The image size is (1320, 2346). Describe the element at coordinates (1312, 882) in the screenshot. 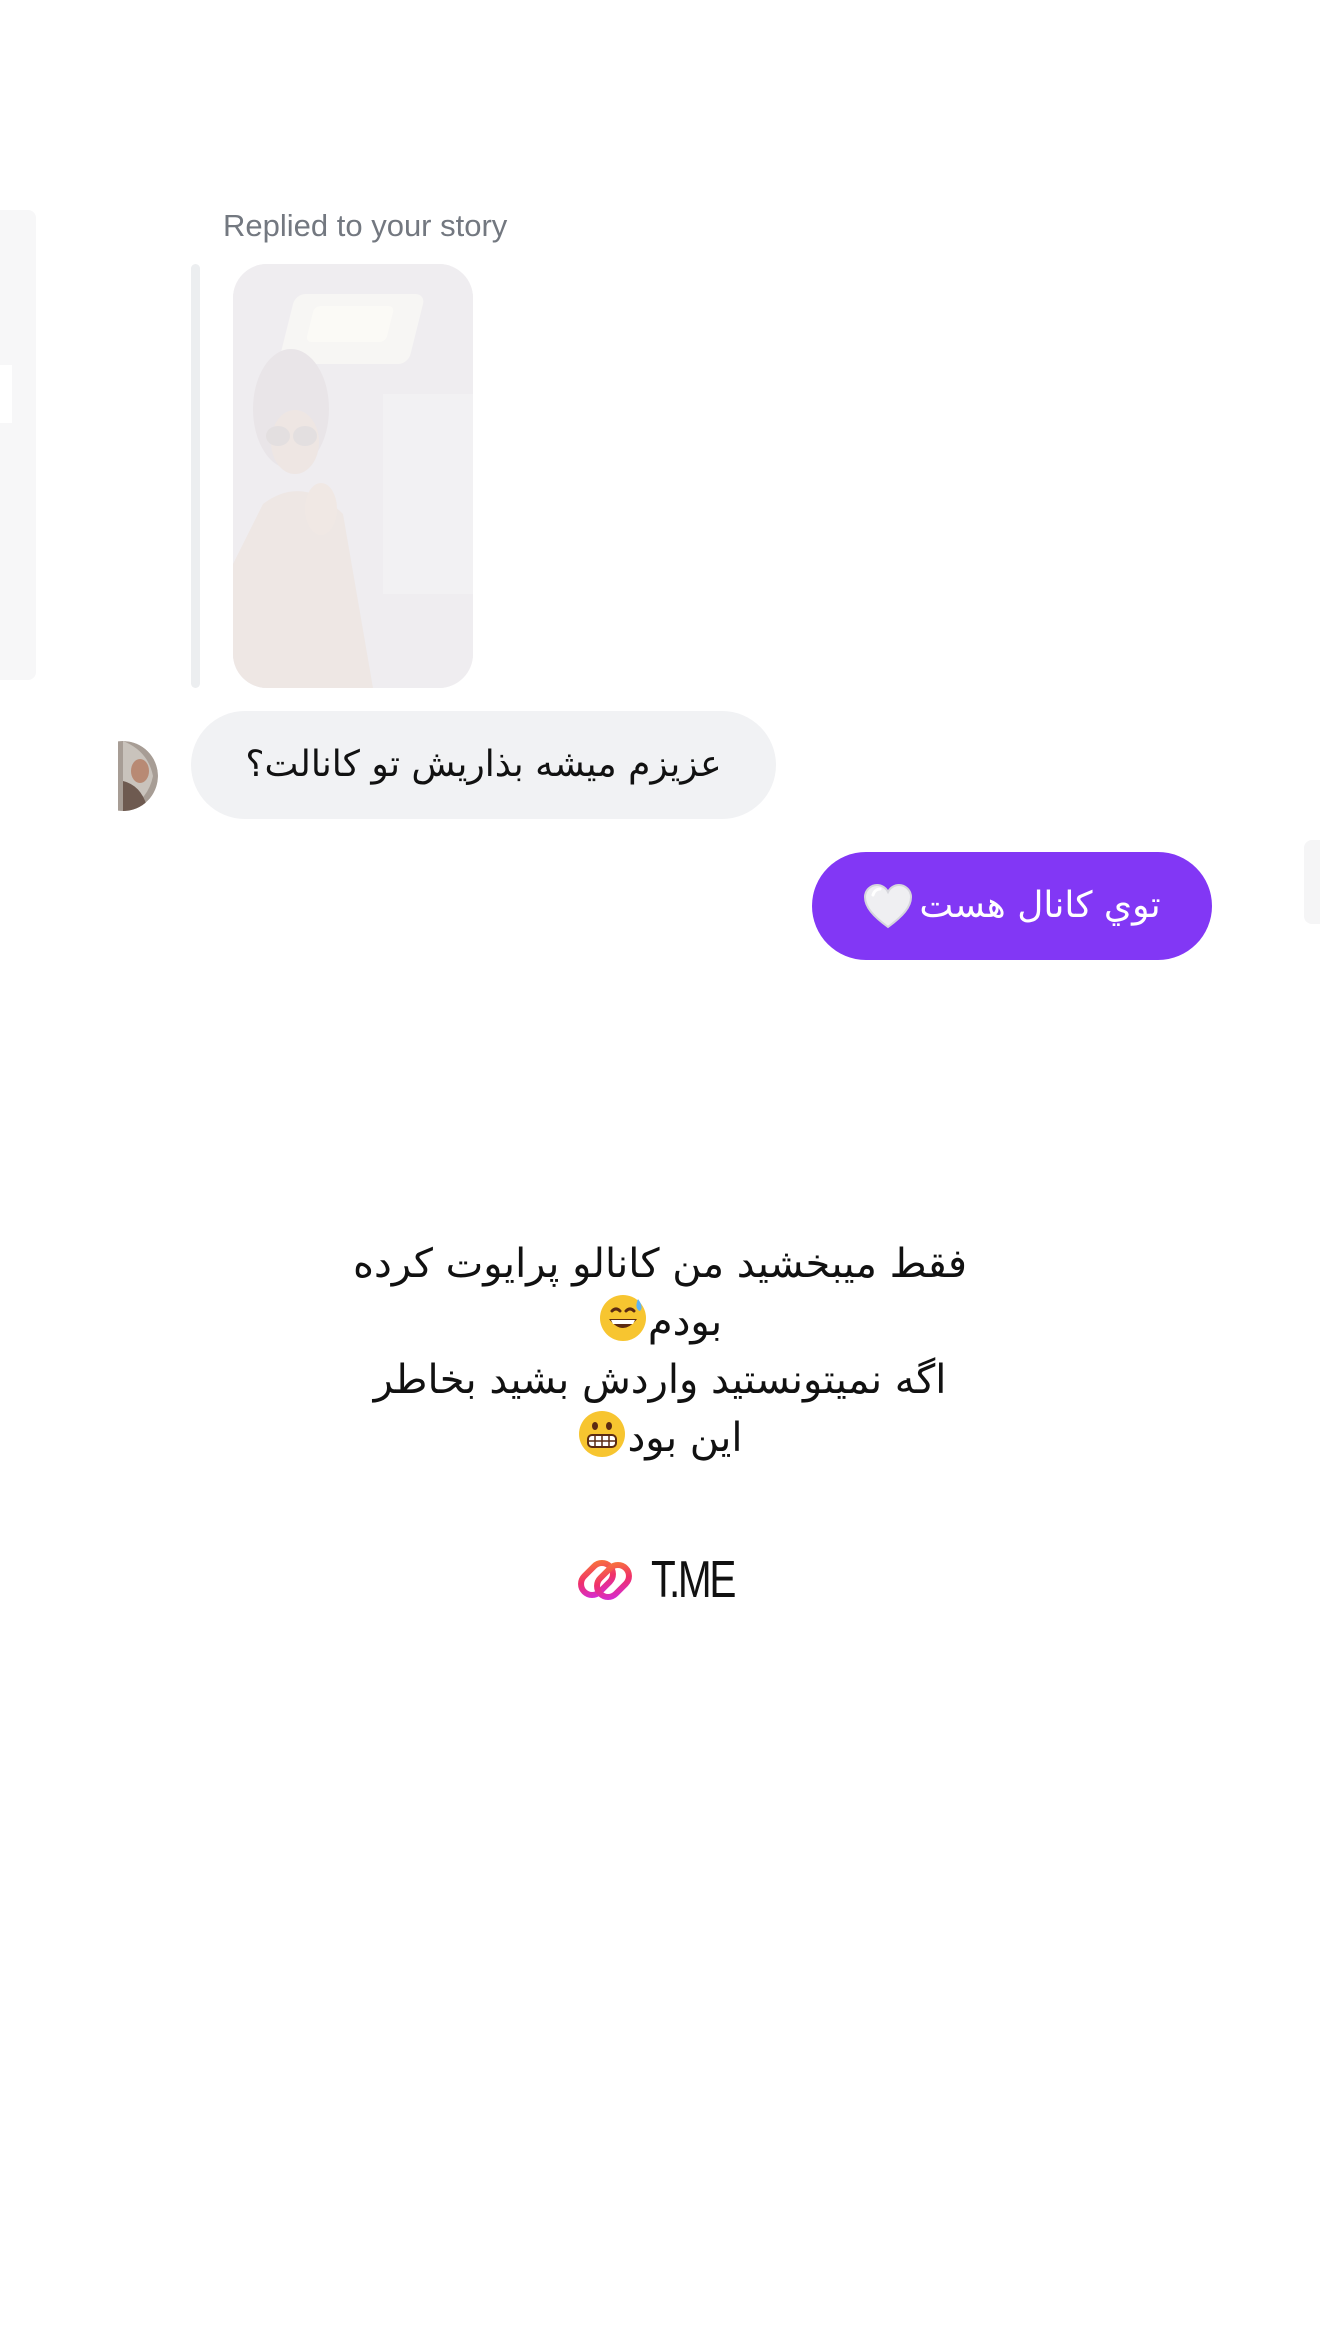

I see `background-fragment-right` at that location.